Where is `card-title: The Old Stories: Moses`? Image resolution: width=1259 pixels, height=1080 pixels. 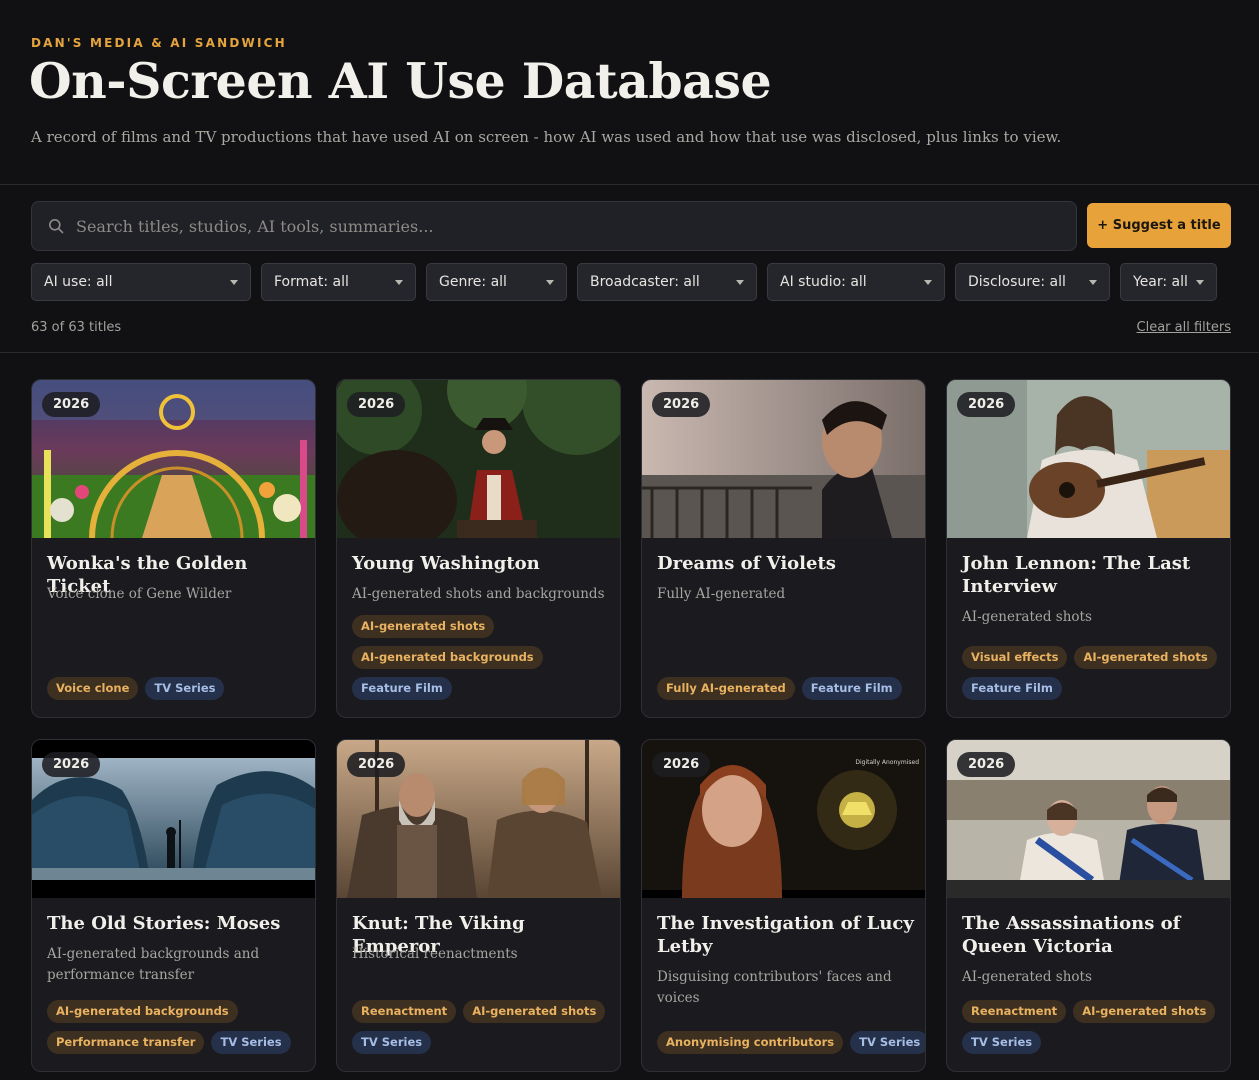 card-title: The Old Stories: Moses is located at coordinates (164, 923).